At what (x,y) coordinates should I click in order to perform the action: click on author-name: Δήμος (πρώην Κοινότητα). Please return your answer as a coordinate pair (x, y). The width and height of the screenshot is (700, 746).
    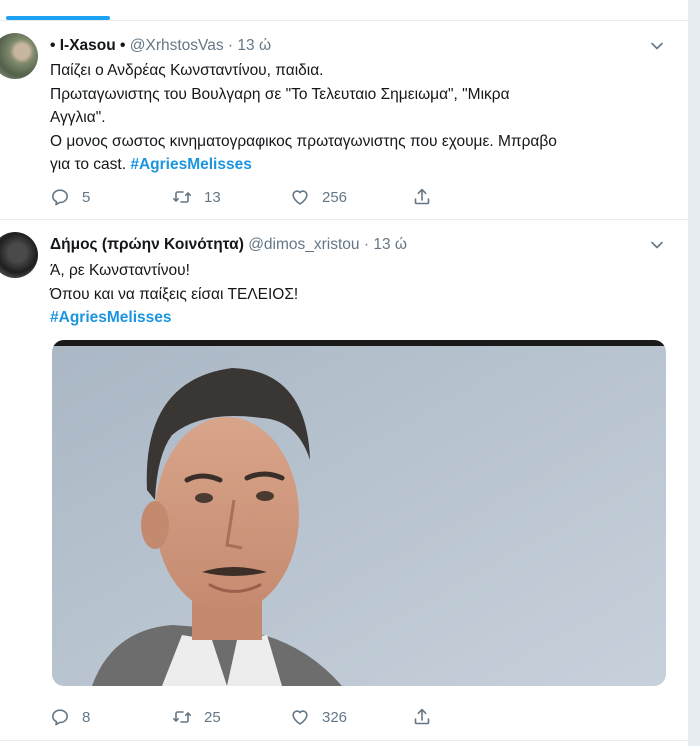
    Looking at the image, I should click on (147, 244).